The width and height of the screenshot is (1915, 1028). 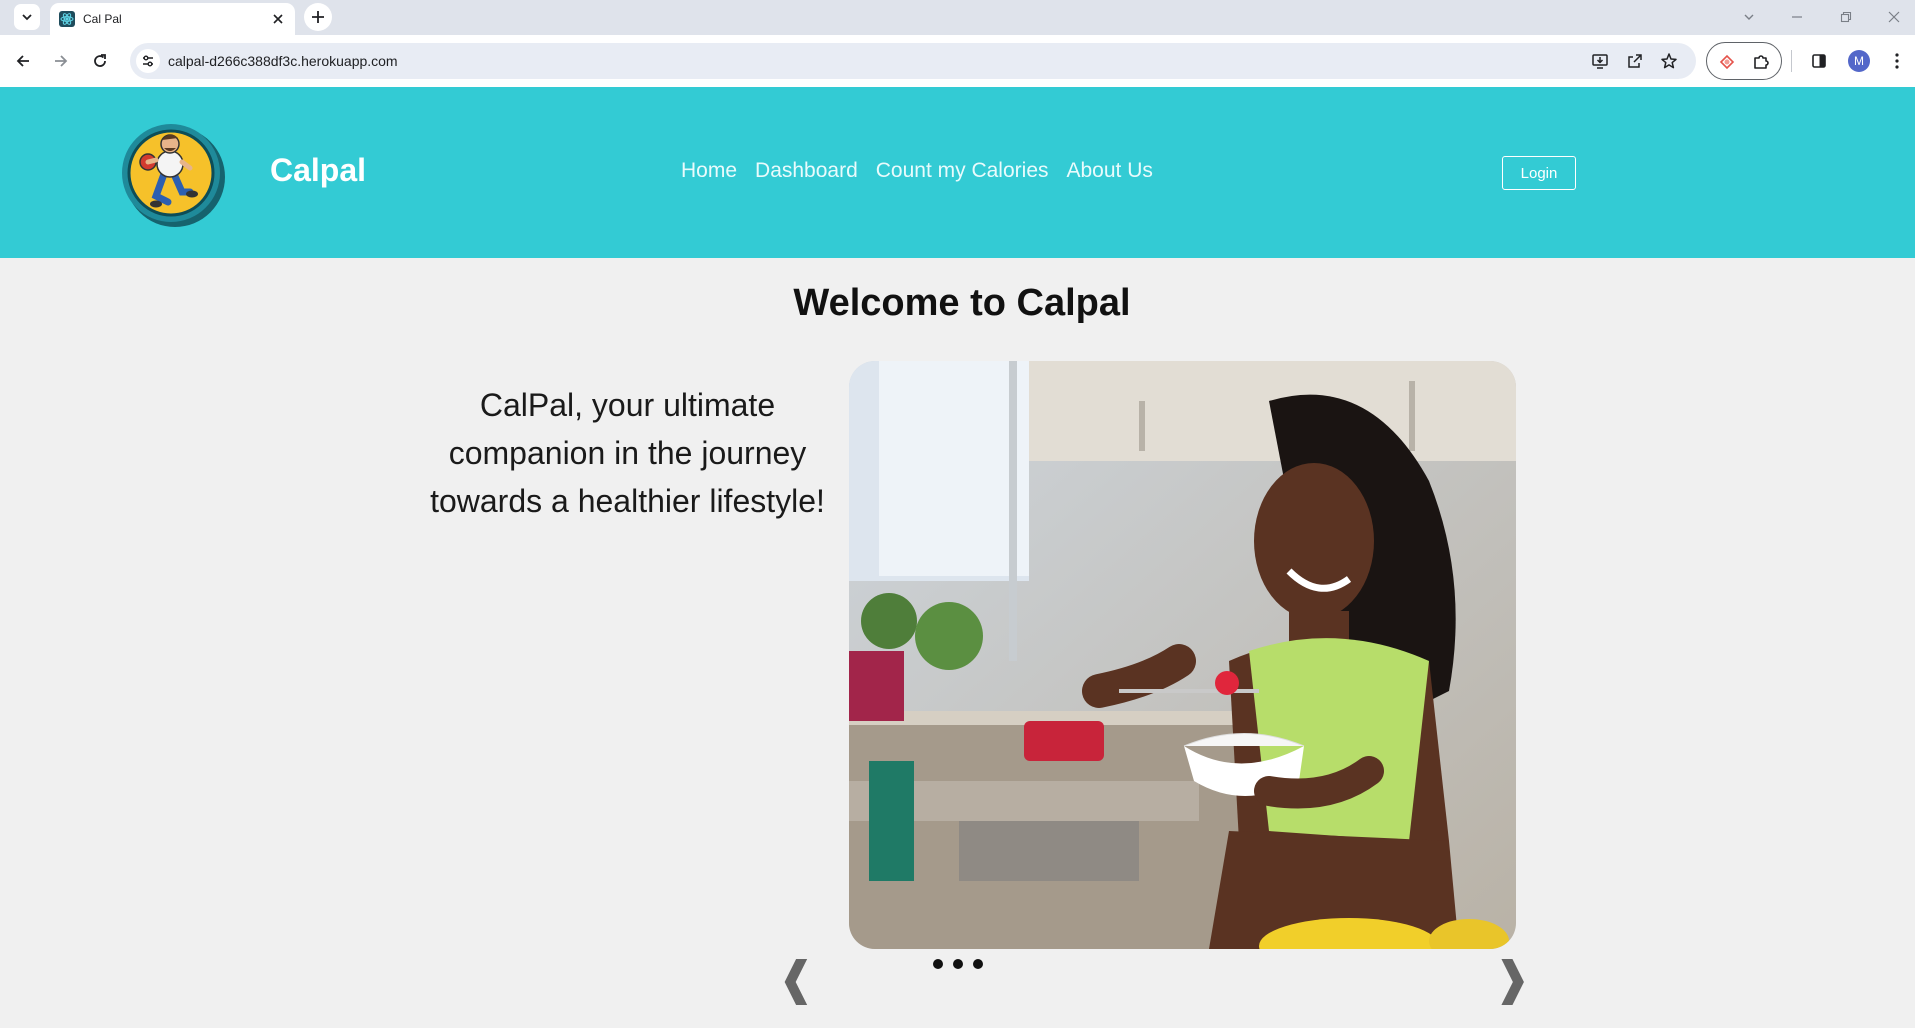 I want to click on carousel-indicators, so click(x=958, y=964).